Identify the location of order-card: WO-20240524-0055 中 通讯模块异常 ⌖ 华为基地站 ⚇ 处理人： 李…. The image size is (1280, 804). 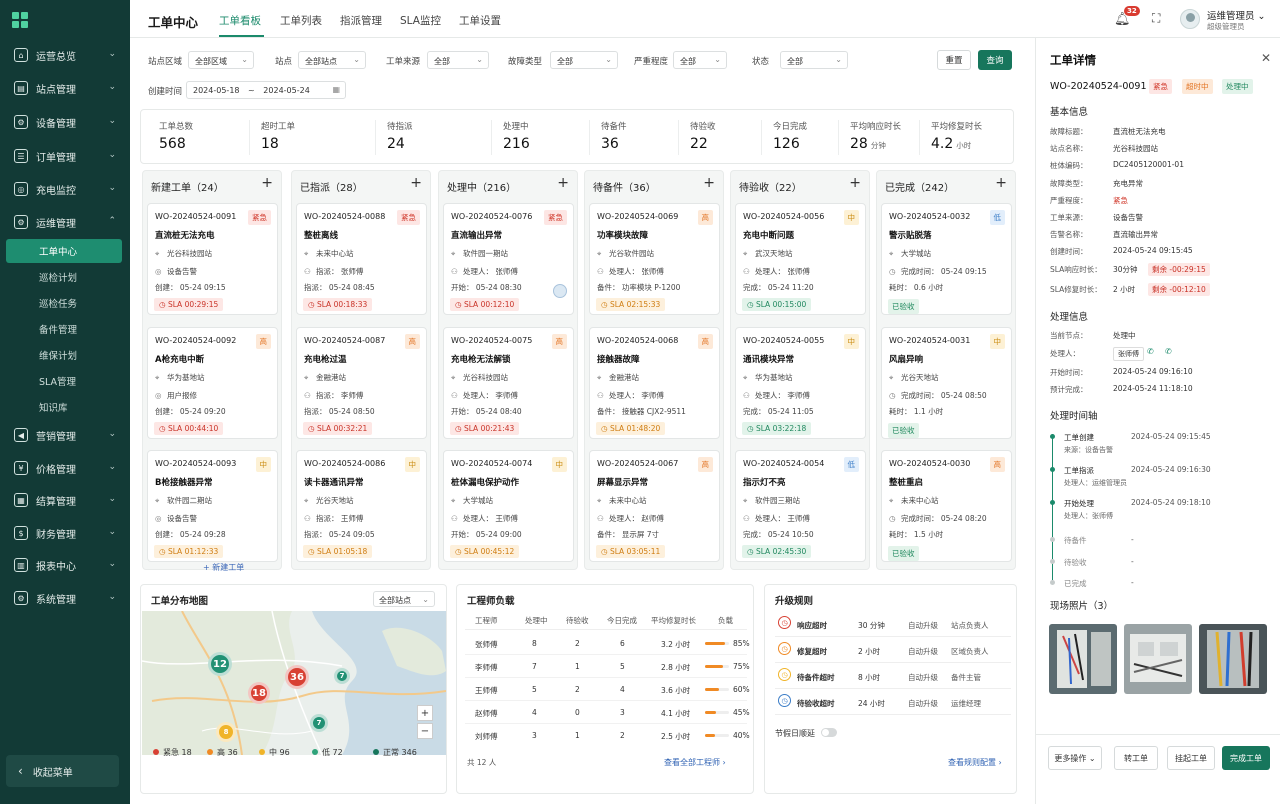
(800, 383).